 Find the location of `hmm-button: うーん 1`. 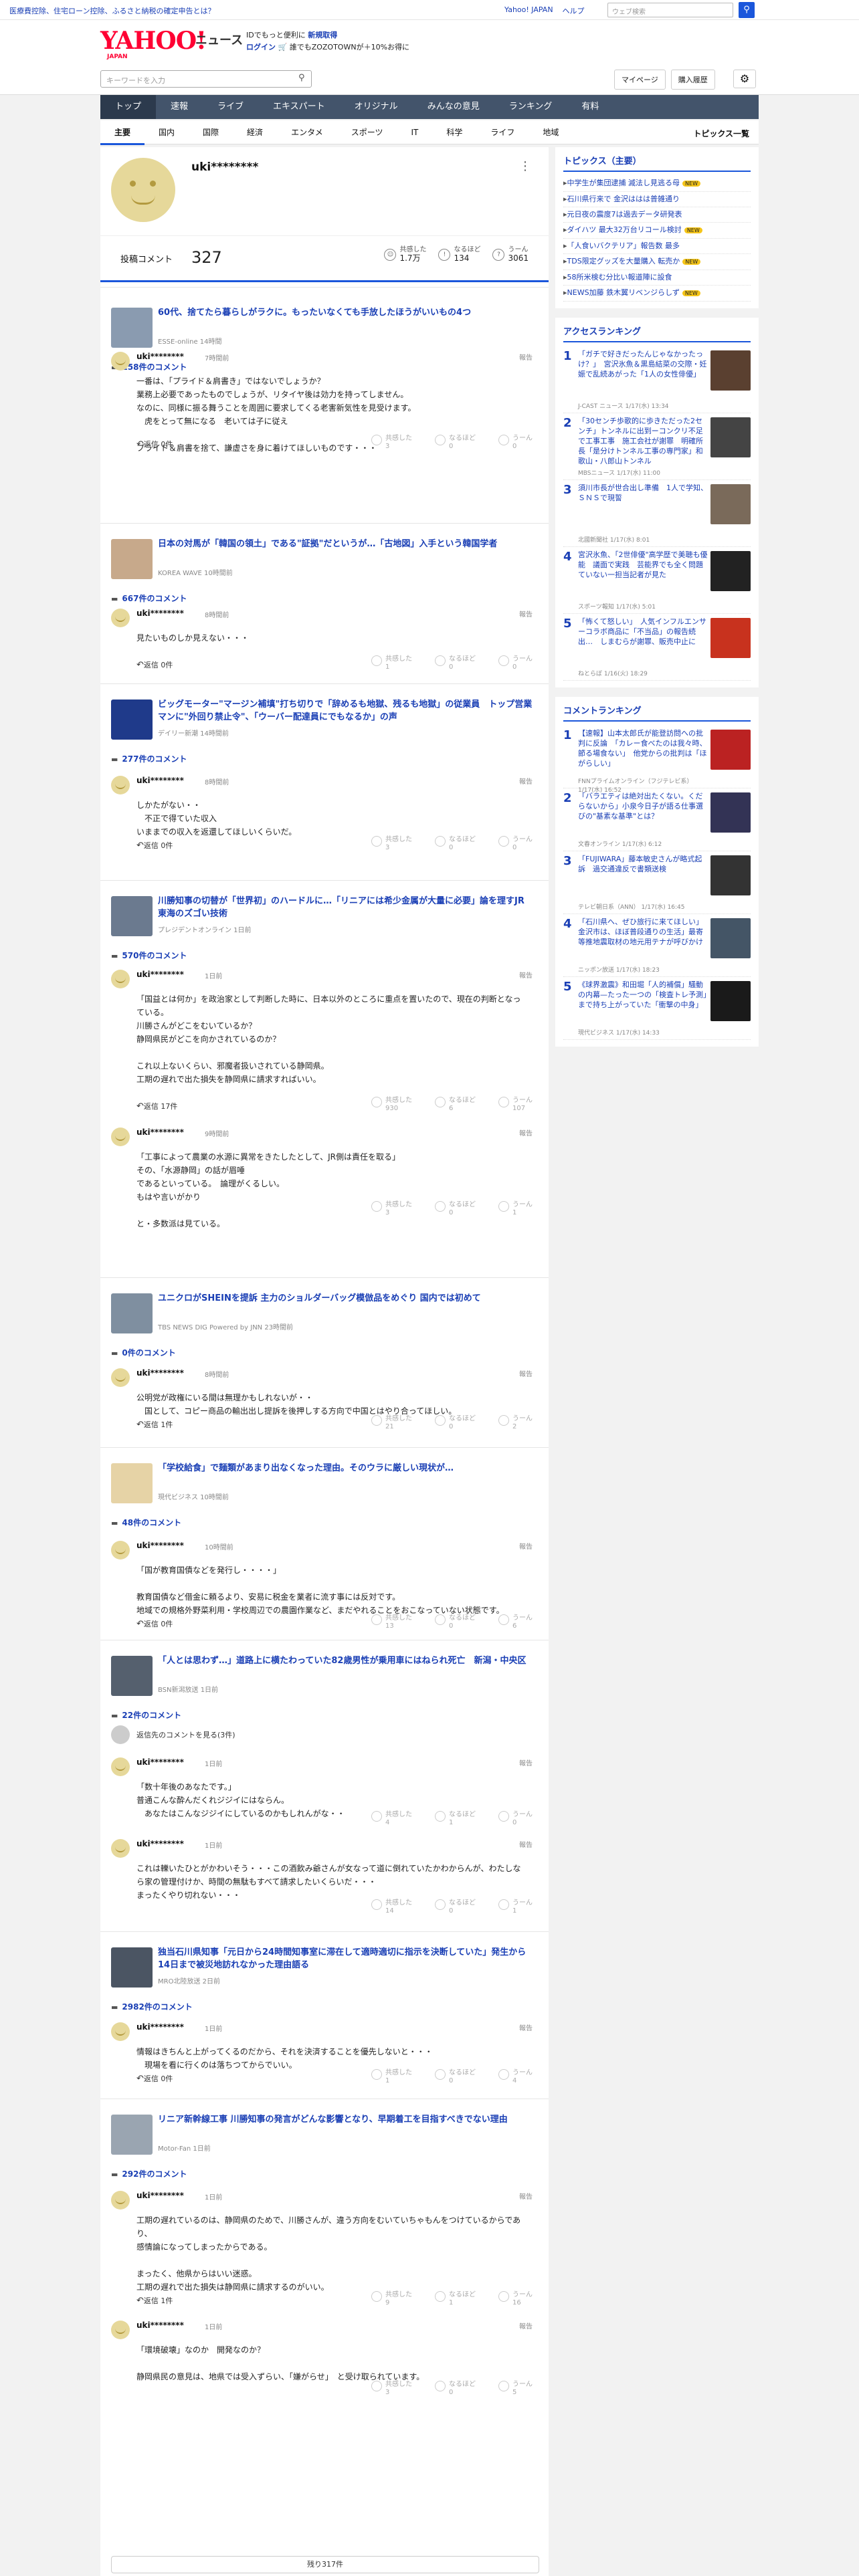

hmm-button: うーん 1 is located at coordinates (515, 1209).